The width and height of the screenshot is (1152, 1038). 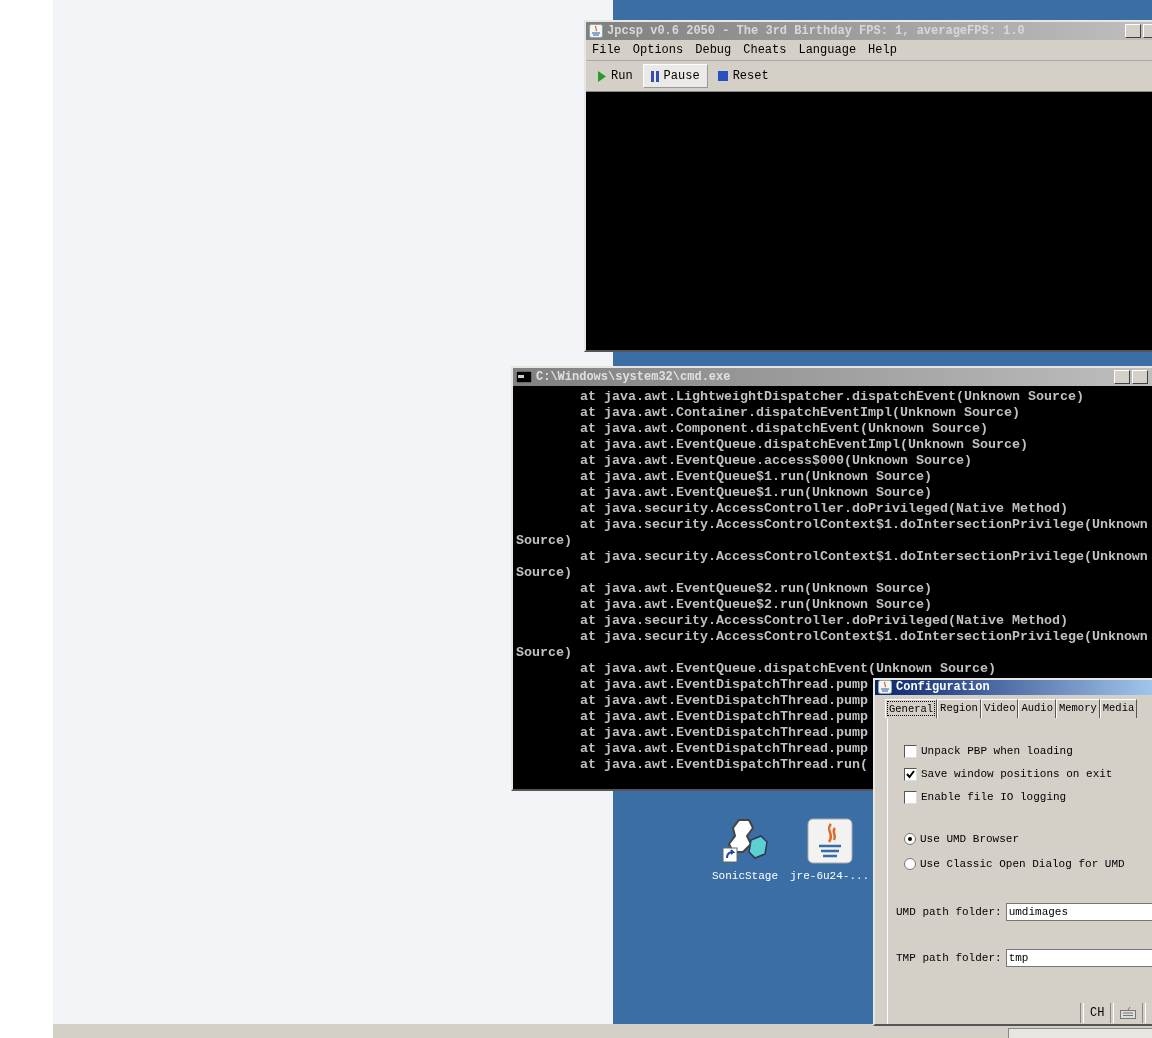 What do you see at coordinates (1028, 751) in the screenshot?
I see `checkbox: Unpack PBP when loading` at bounding box center [1028, 751].